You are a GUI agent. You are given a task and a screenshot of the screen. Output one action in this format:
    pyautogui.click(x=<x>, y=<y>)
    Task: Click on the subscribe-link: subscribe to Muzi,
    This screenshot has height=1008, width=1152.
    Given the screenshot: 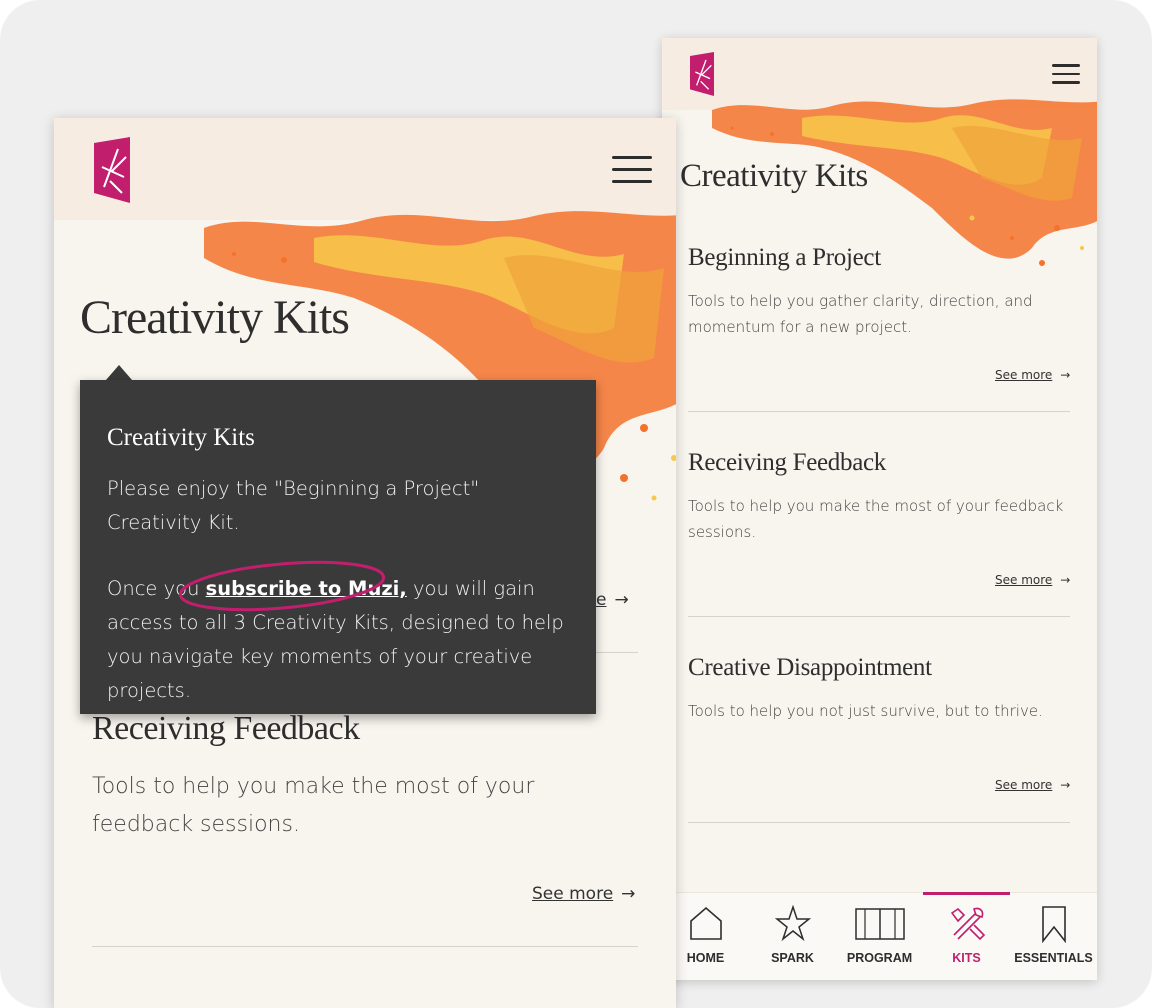 What is the action you would take?
    pyautogui.click(x=306, y=588)
    